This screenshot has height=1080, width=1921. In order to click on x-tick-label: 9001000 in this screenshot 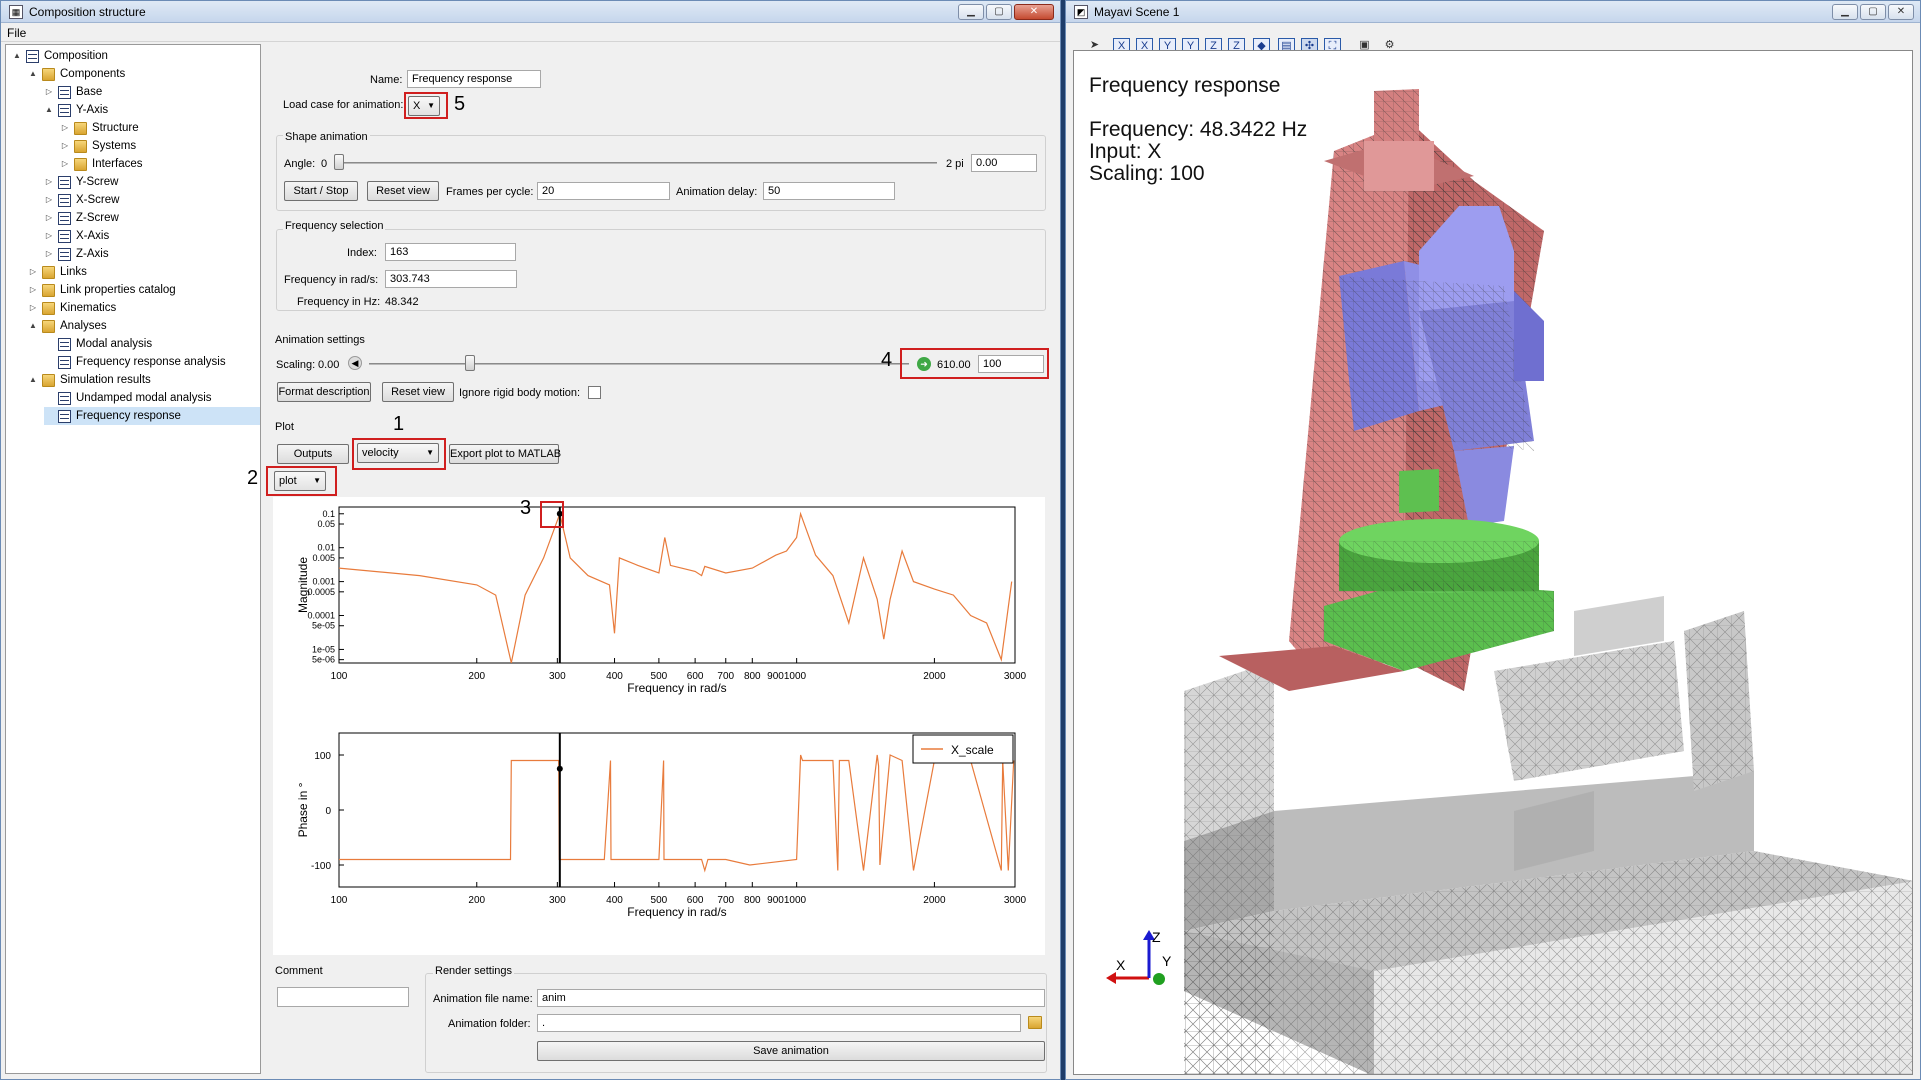, I will do `click(786, 900)`.